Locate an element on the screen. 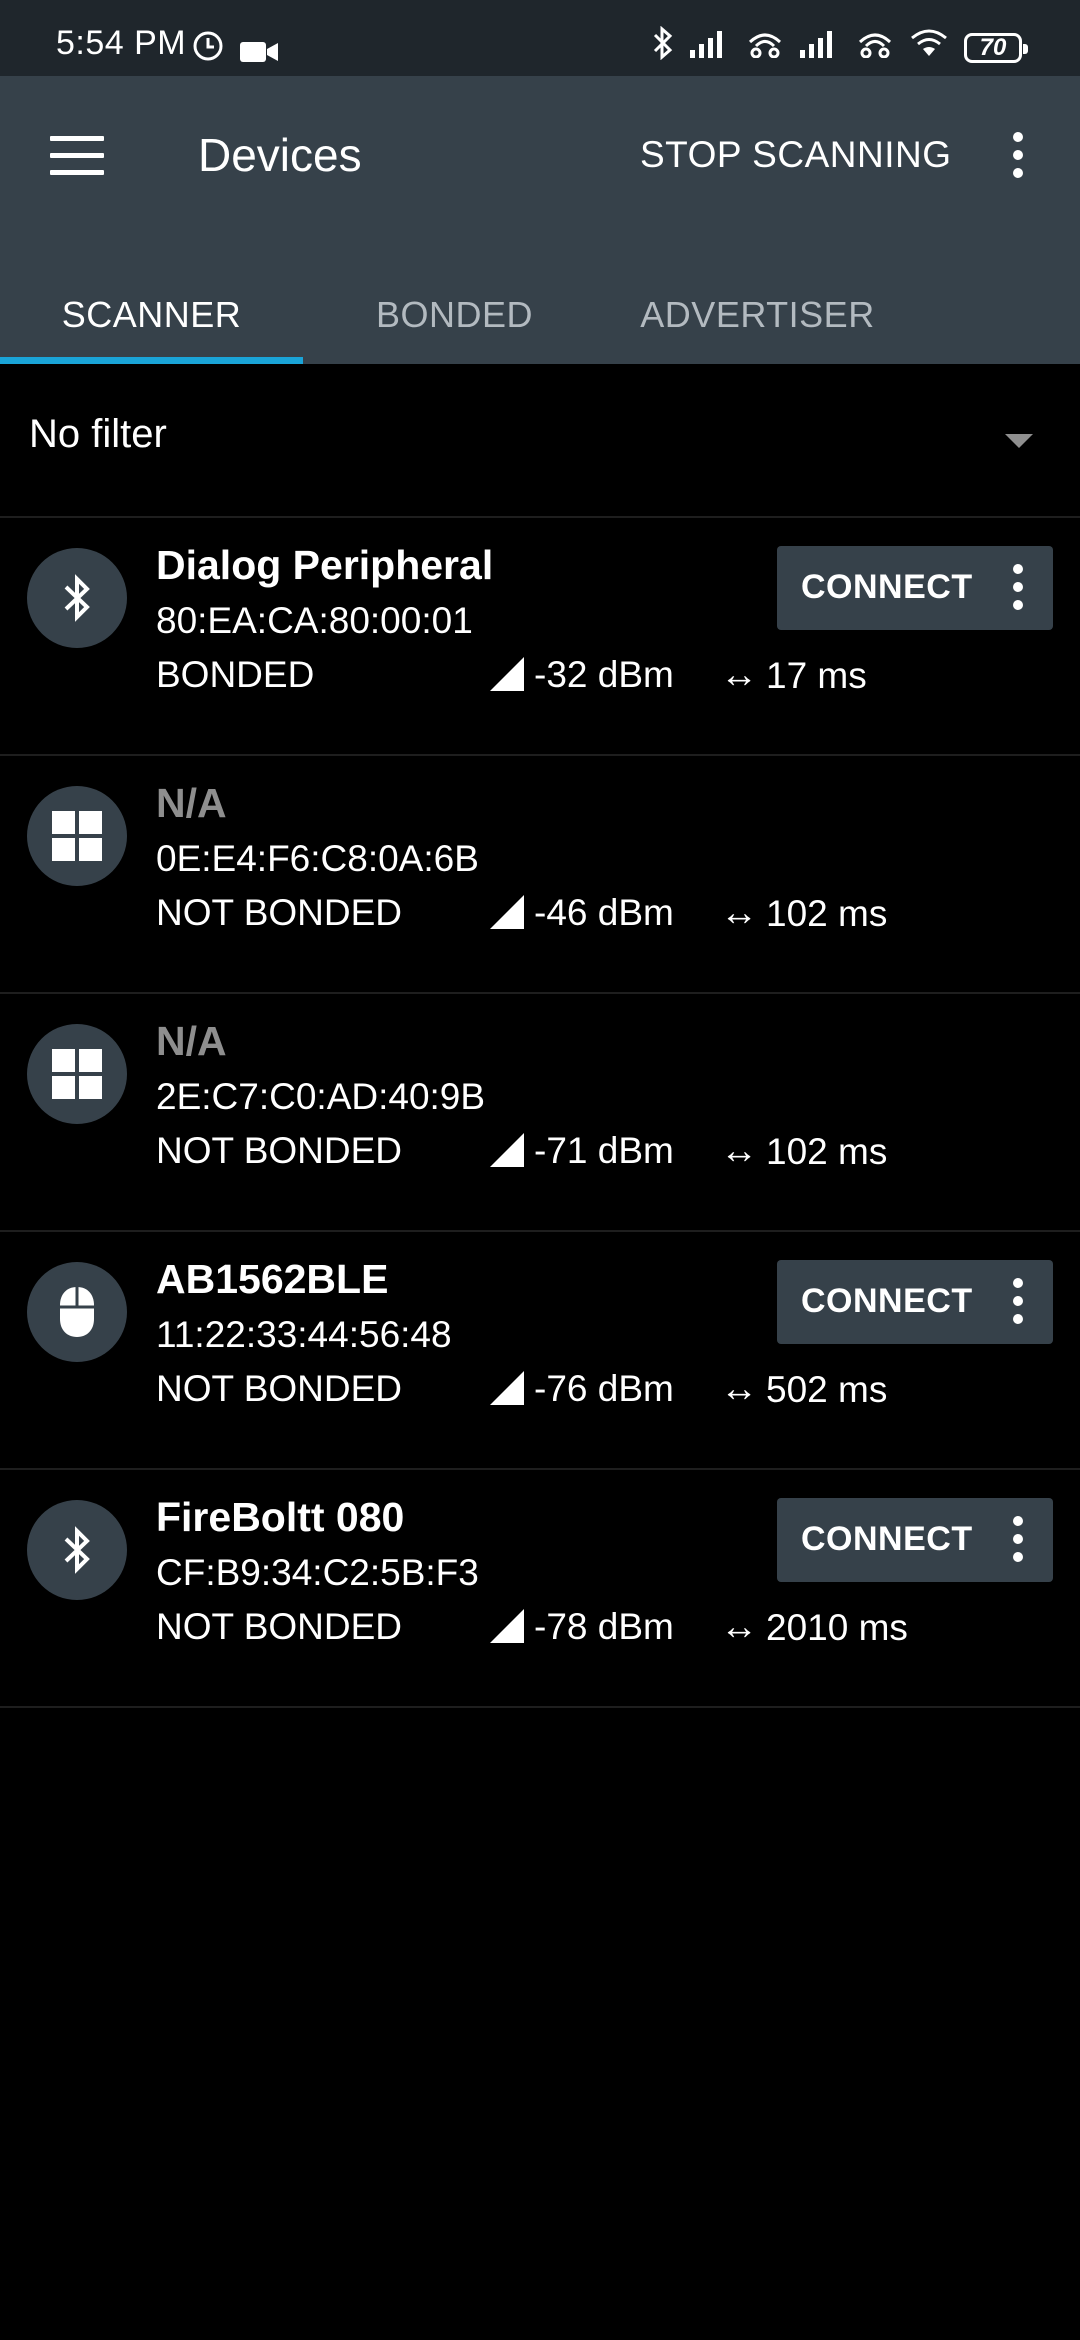 The height and width of the screenshot is (2340, 1080). more-options-icon is located at coordinates (1018, 157).